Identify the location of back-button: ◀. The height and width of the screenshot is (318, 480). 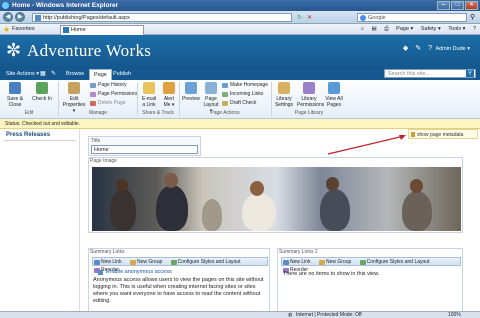
(8, 17).